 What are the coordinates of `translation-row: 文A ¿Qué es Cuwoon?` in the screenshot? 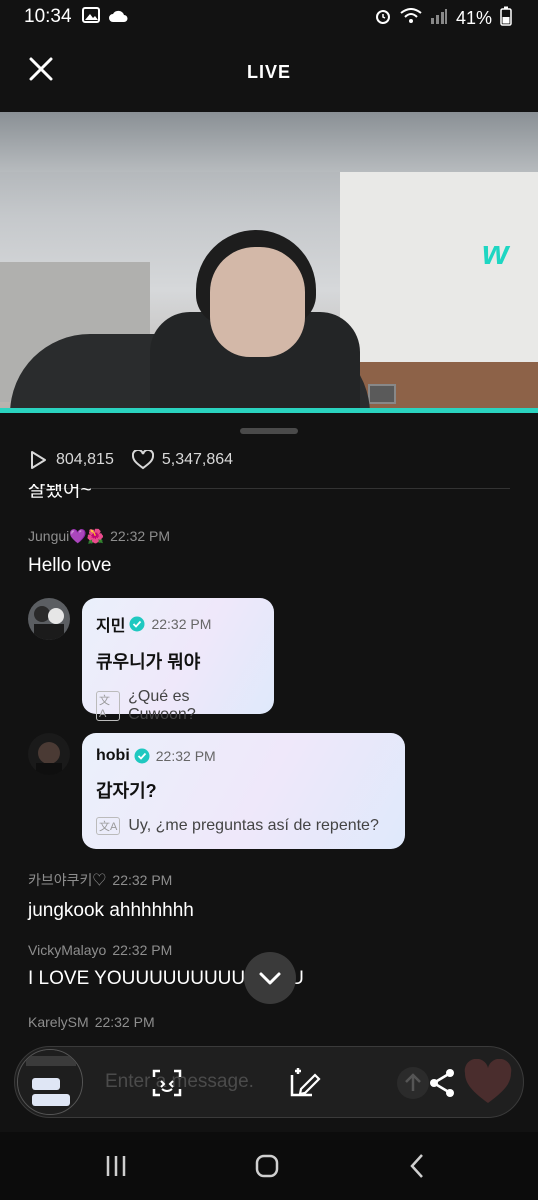 It's located at (178, 706).